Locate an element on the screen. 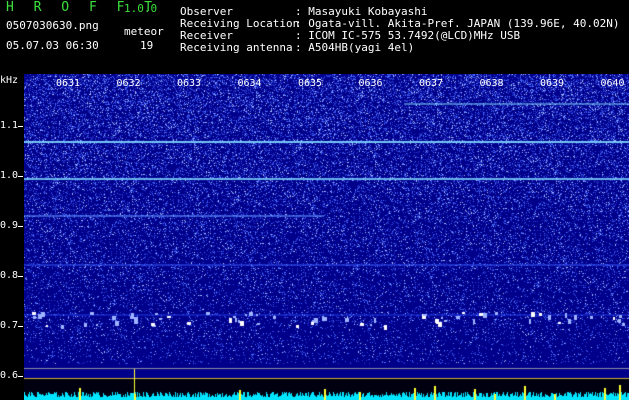  time-tick-label: 0634 is located at coordinates (249, 83).